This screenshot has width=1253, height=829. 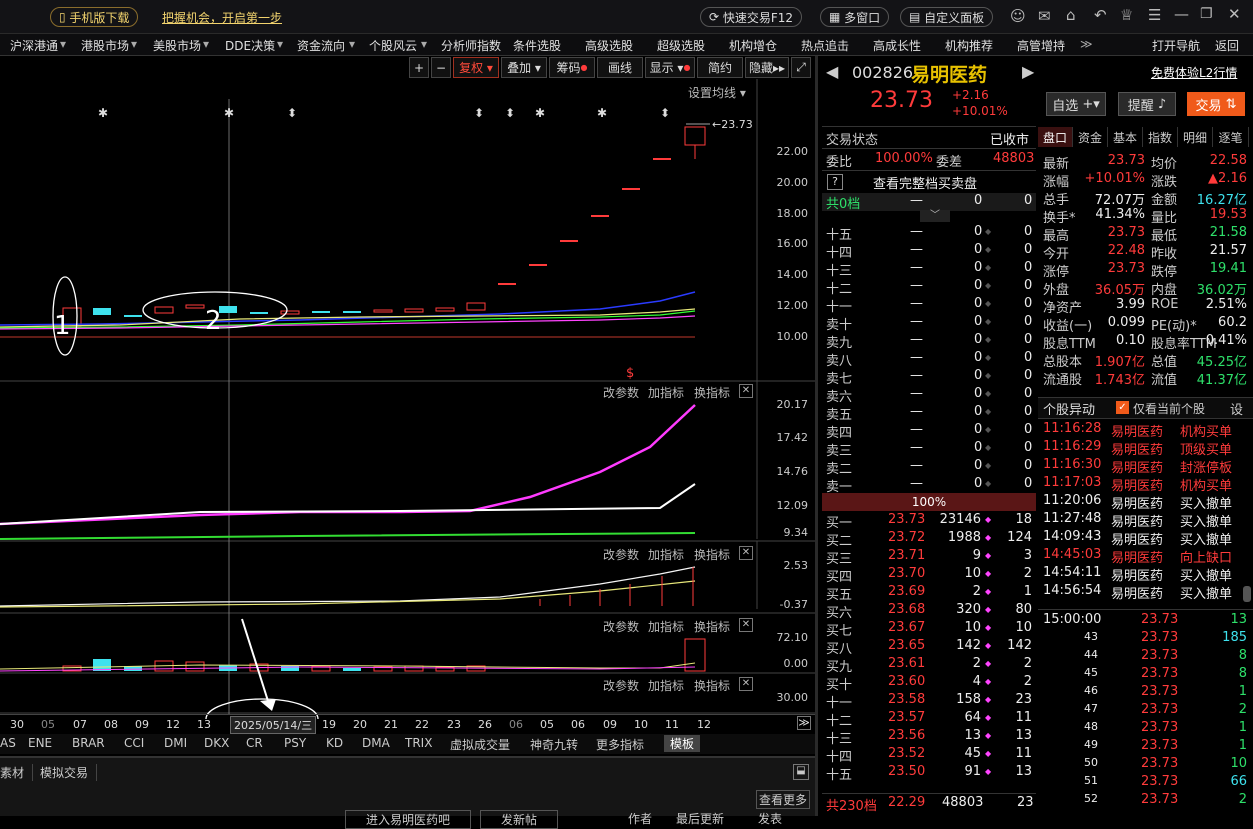 What do you see at coordinates (250, 45) in the screenshot?
I see `menu-item: DDE决策` at bounding box center [250, 45].